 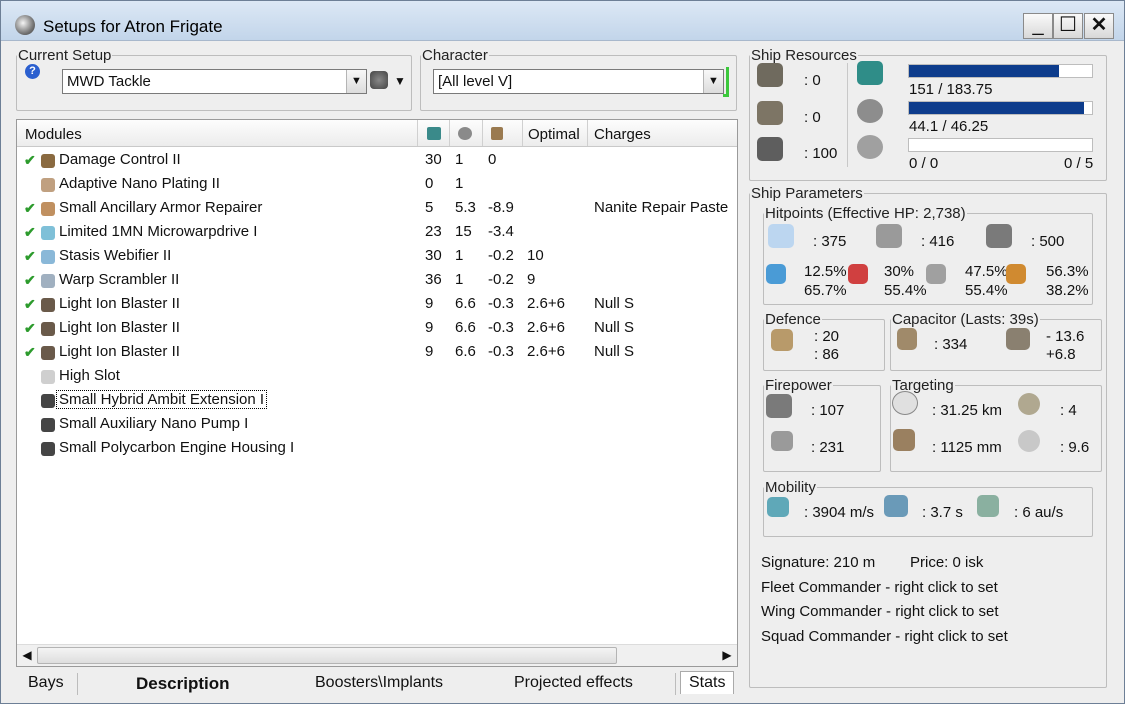 What do you see at coordinates (214, 81) in the screenshot?
I see `setup-select: MWD Tackle ▼` at bounding box center [214, 81].